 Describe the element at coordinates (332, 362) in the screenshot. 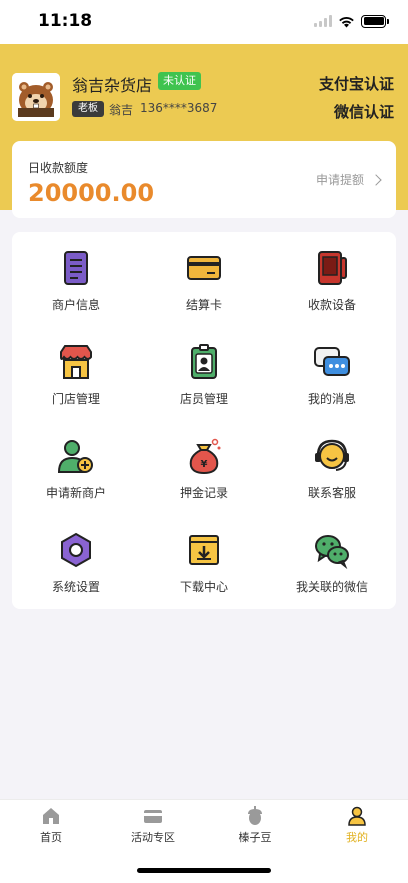

I see `message-icon` at that location.